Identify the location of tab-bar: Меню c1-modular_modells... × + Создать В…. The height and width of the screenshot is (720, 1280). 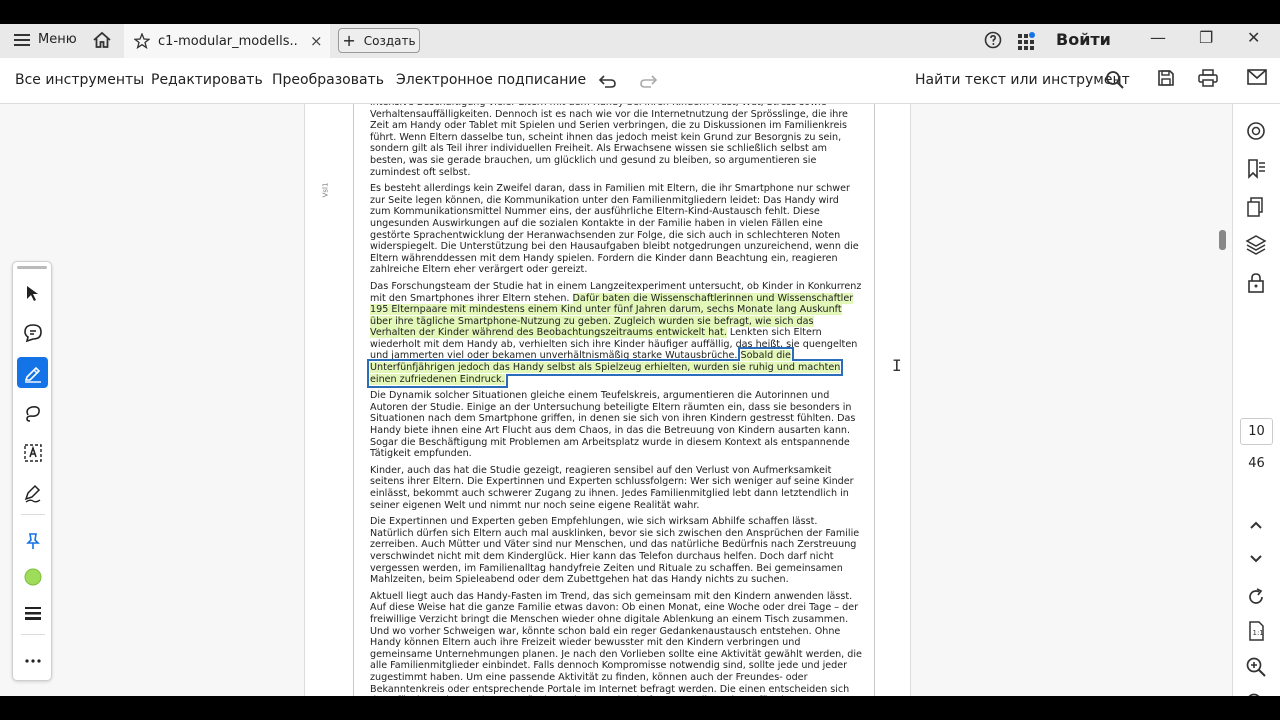
(640, 41).